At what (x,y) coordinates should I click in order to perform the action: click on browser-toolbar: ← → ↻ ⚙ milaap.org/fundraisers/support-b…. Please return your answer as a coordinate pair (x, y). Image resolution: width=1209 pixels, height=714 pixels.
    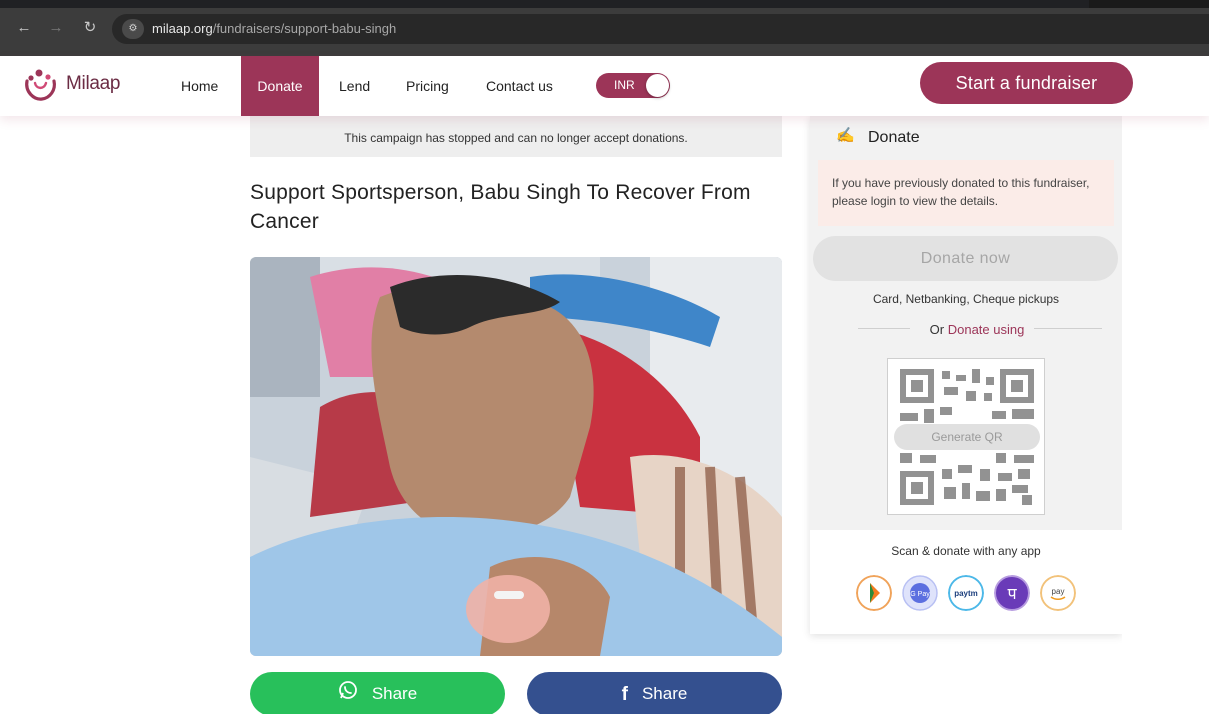
    Looking at the image, I should click on (604, 28).